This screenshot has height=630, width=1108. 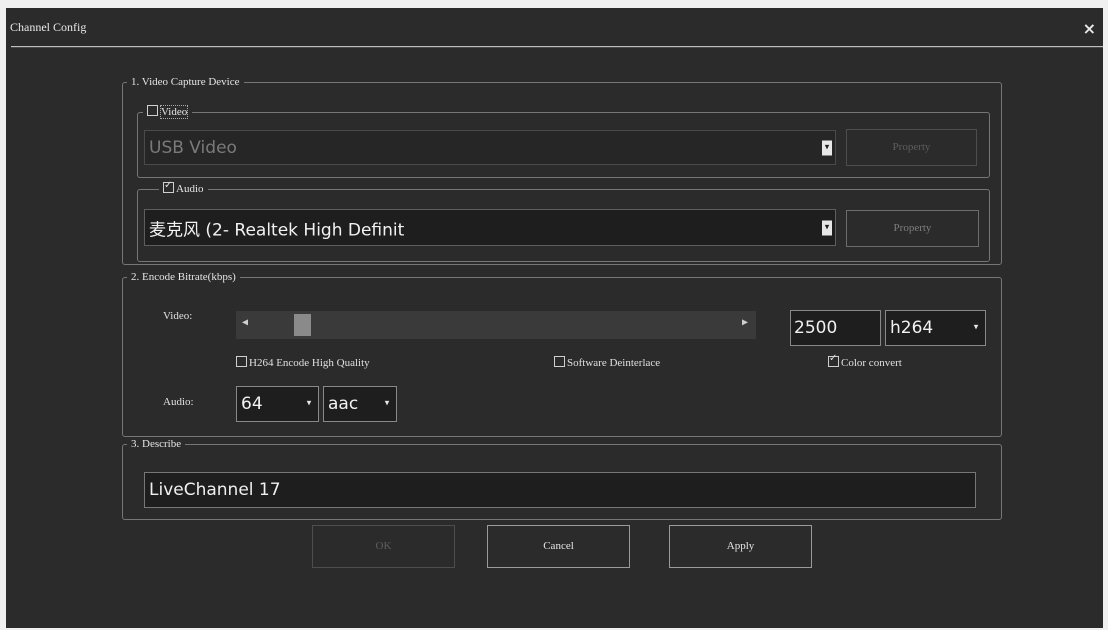 I want to click on audio-bitrate-select: 64 ▾, so click(x=277, y=404).